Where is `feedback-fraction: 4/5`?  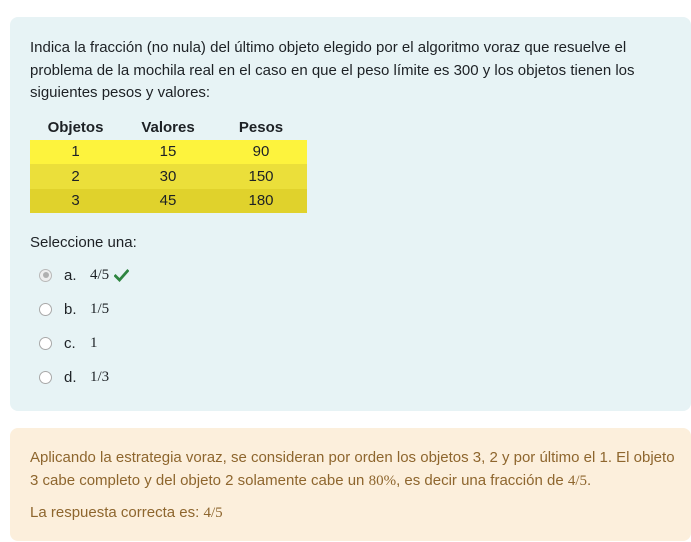 feedback-fraction: 4/5 is located at coordinates (577, 481).